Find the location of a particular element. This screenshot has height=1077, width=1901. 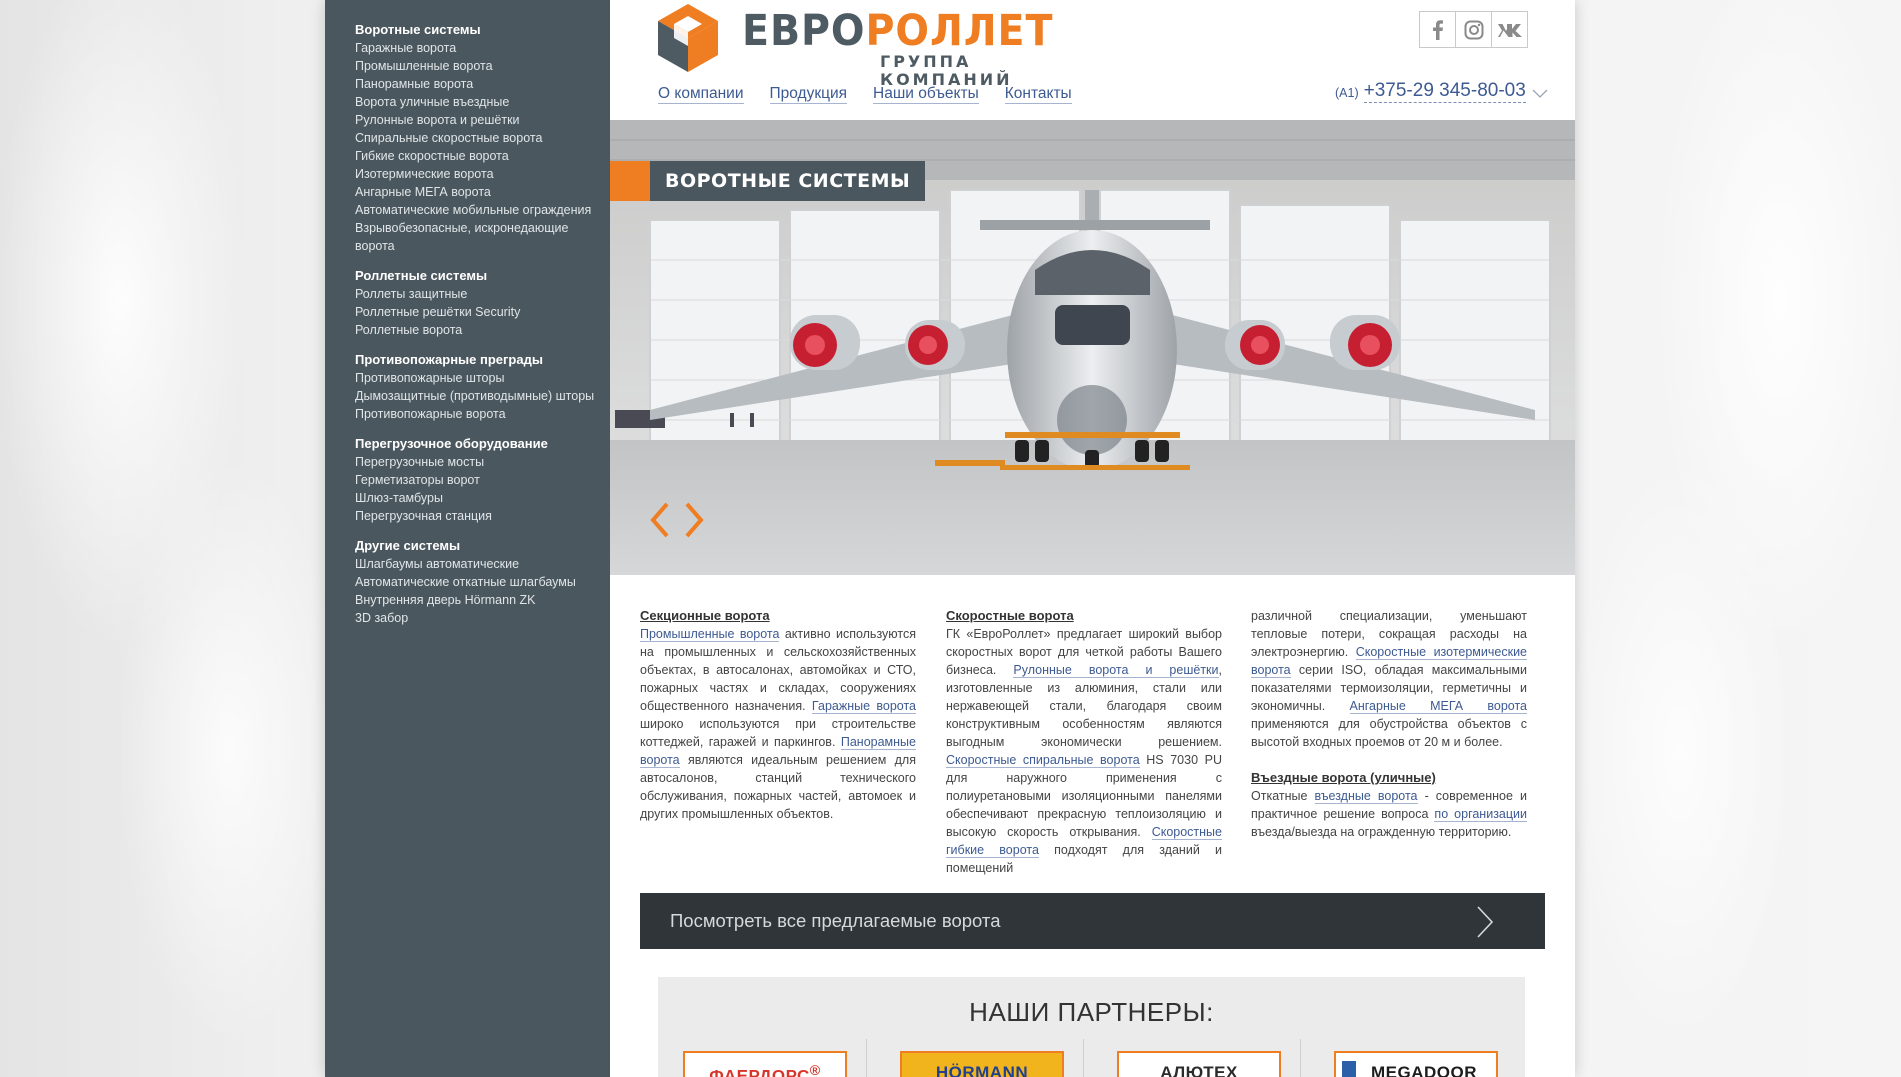

nav-item-about: О компании is located at coordinates (701, 94).